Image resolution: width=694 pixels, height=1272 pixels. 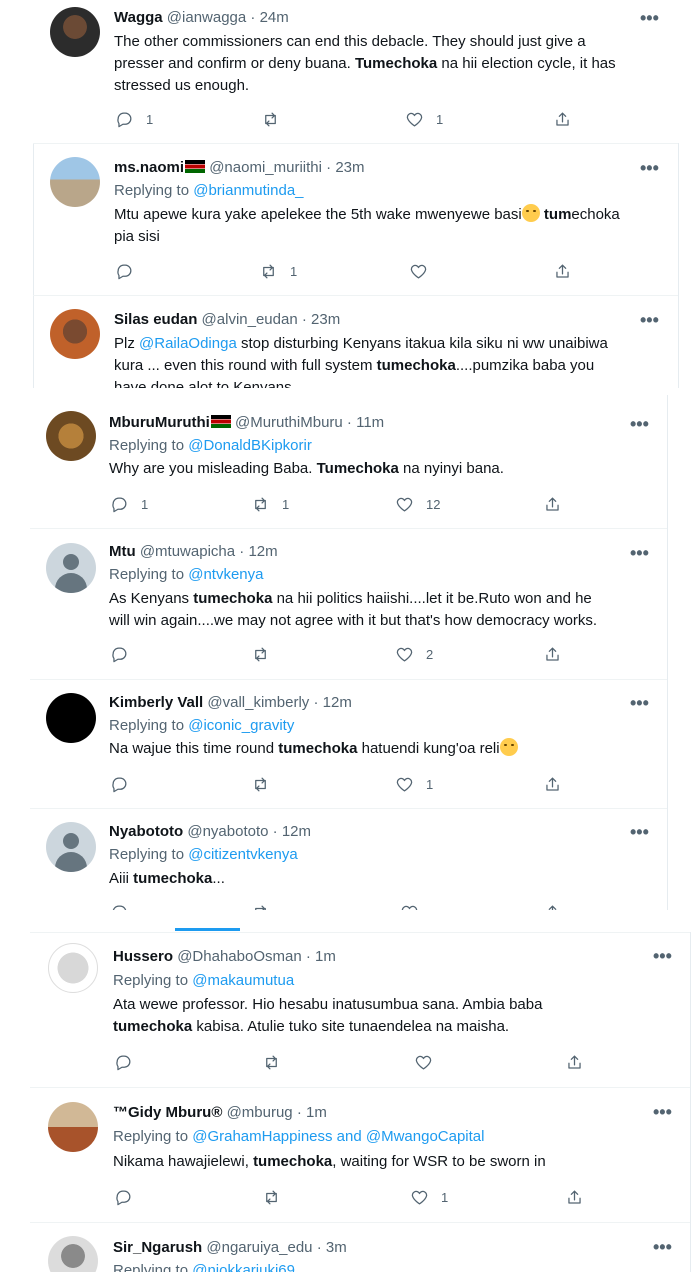 What do you see at coordinates (187, 551) in the screenshot?
I see `handle: @mtuwapicha` at bounding box center [187, 551].